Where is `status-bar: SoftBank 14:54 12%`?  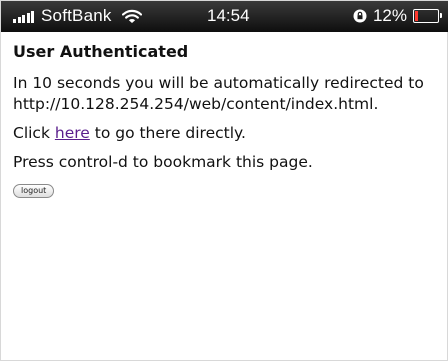 status-bar: SoftBank 14:54 12% is located at coordinates (224, 16).